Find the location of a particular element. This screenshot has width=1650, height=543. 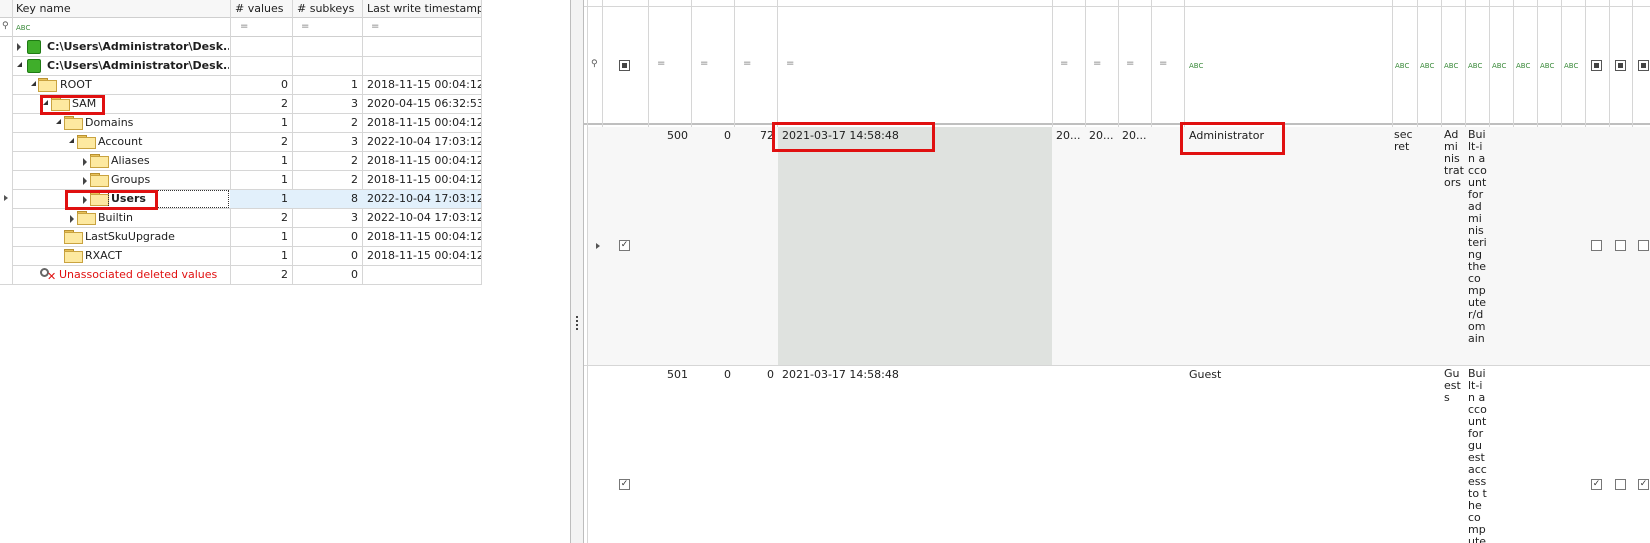

username-value: Guest is located at coordinates (1205, 374).